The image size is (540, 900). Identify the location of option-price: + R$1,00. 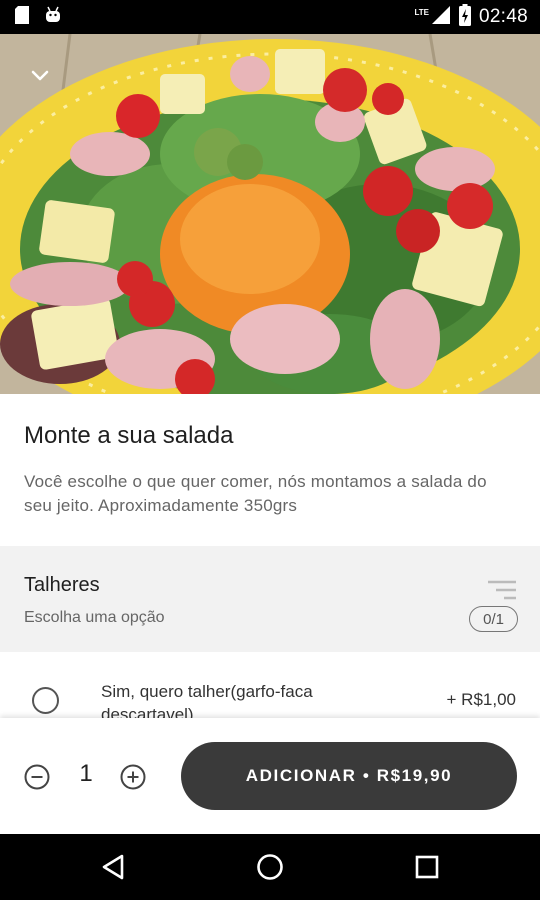
(481, 699).